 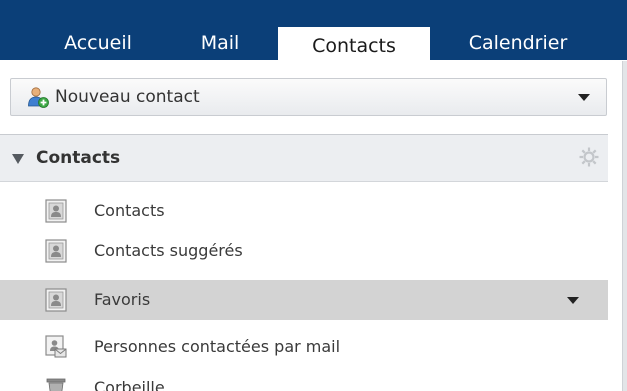 I want to click on panel-title: Contacts, so click(x=78, y=158).